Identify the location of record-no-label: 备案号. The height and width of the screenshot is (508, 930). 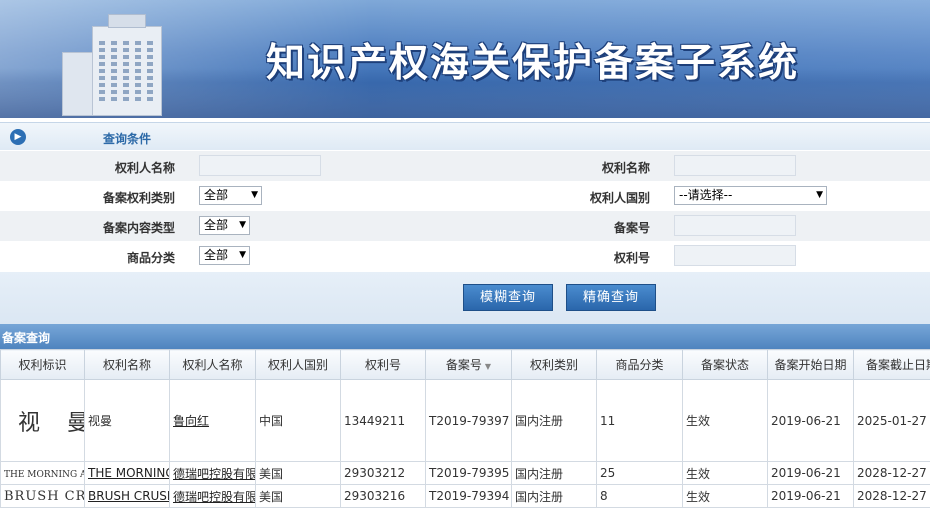
(631, 228).